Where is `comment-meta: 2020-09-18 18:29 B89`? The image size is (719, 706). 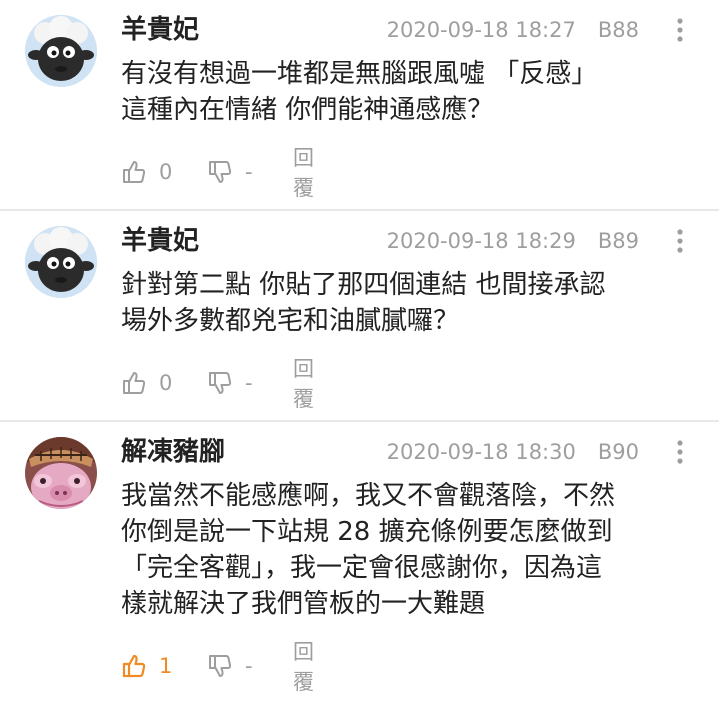
comment-meta: 2020-09-18 18:29 B89 is located at coordinates (513, 241).